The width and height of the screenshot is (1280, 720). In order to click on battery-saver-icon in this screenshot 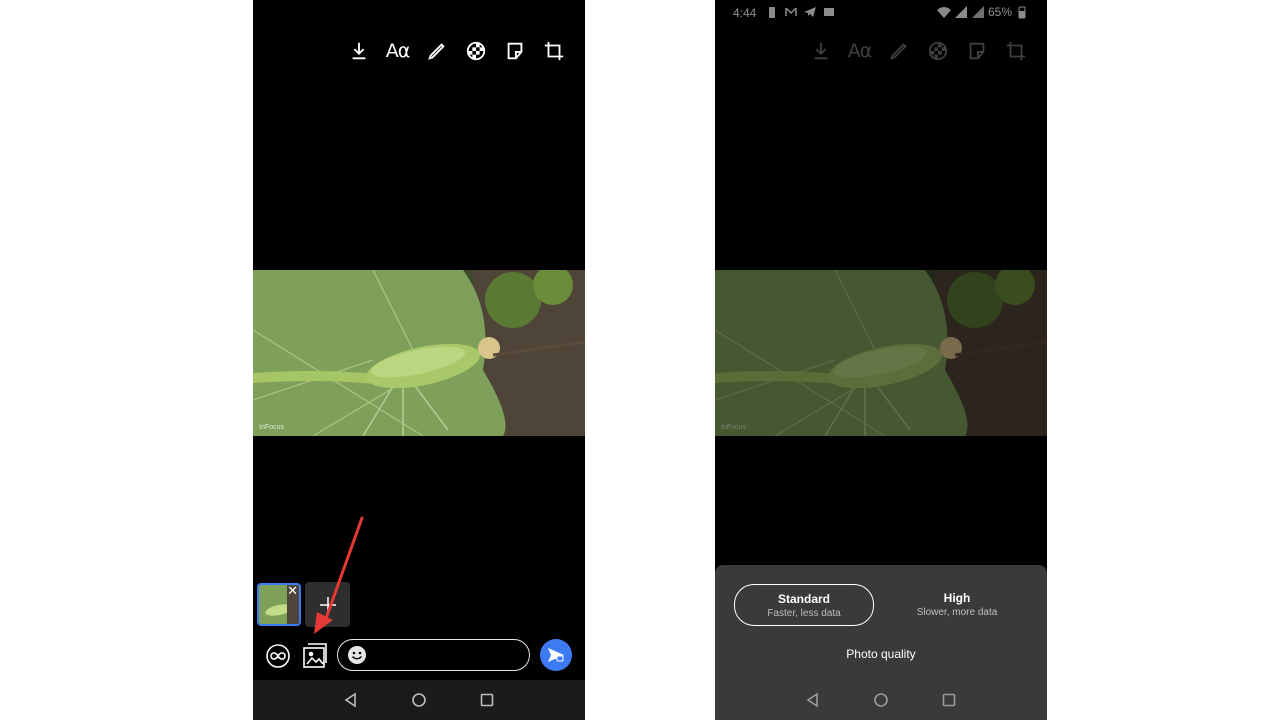, I will do `click(772, 12)`.